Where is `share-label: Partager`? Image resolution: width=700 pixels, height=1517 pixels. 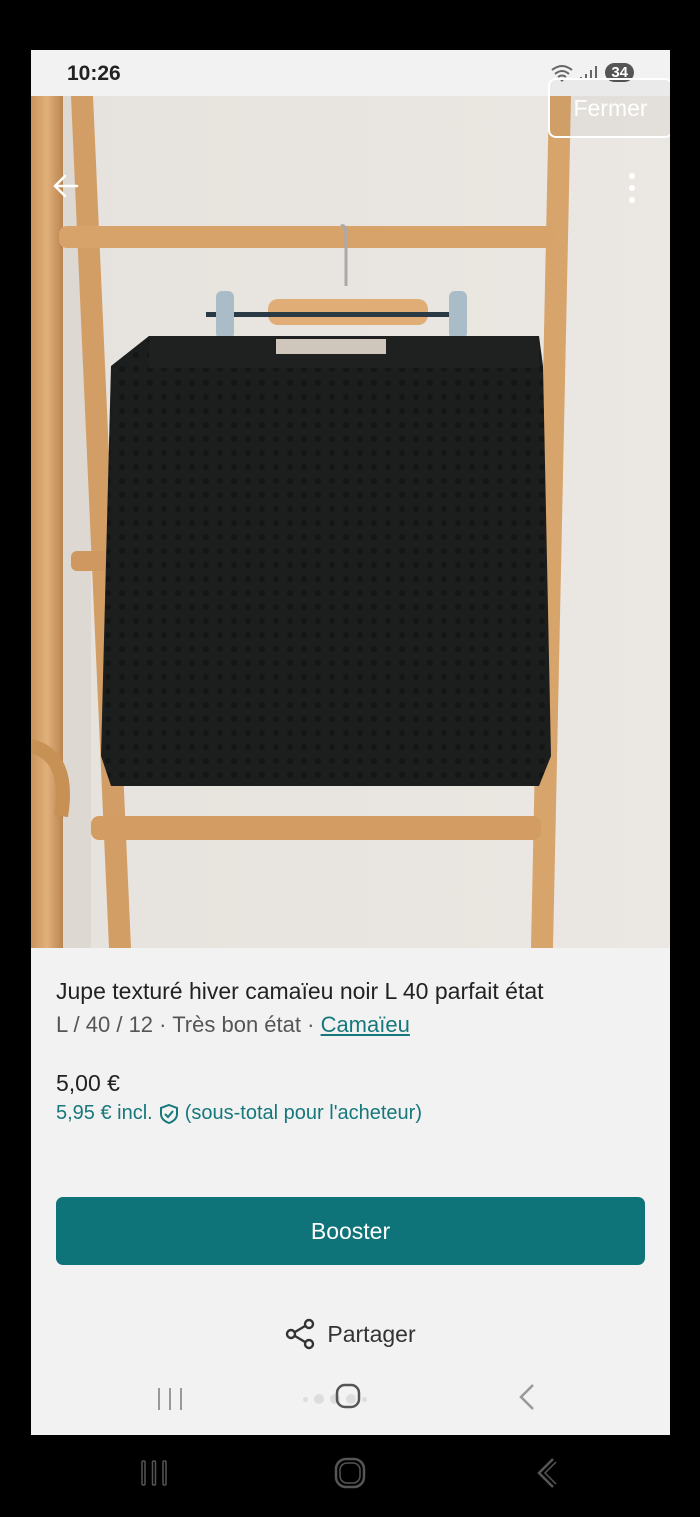
share-label: Partager is located at coordinates (371, 1333).